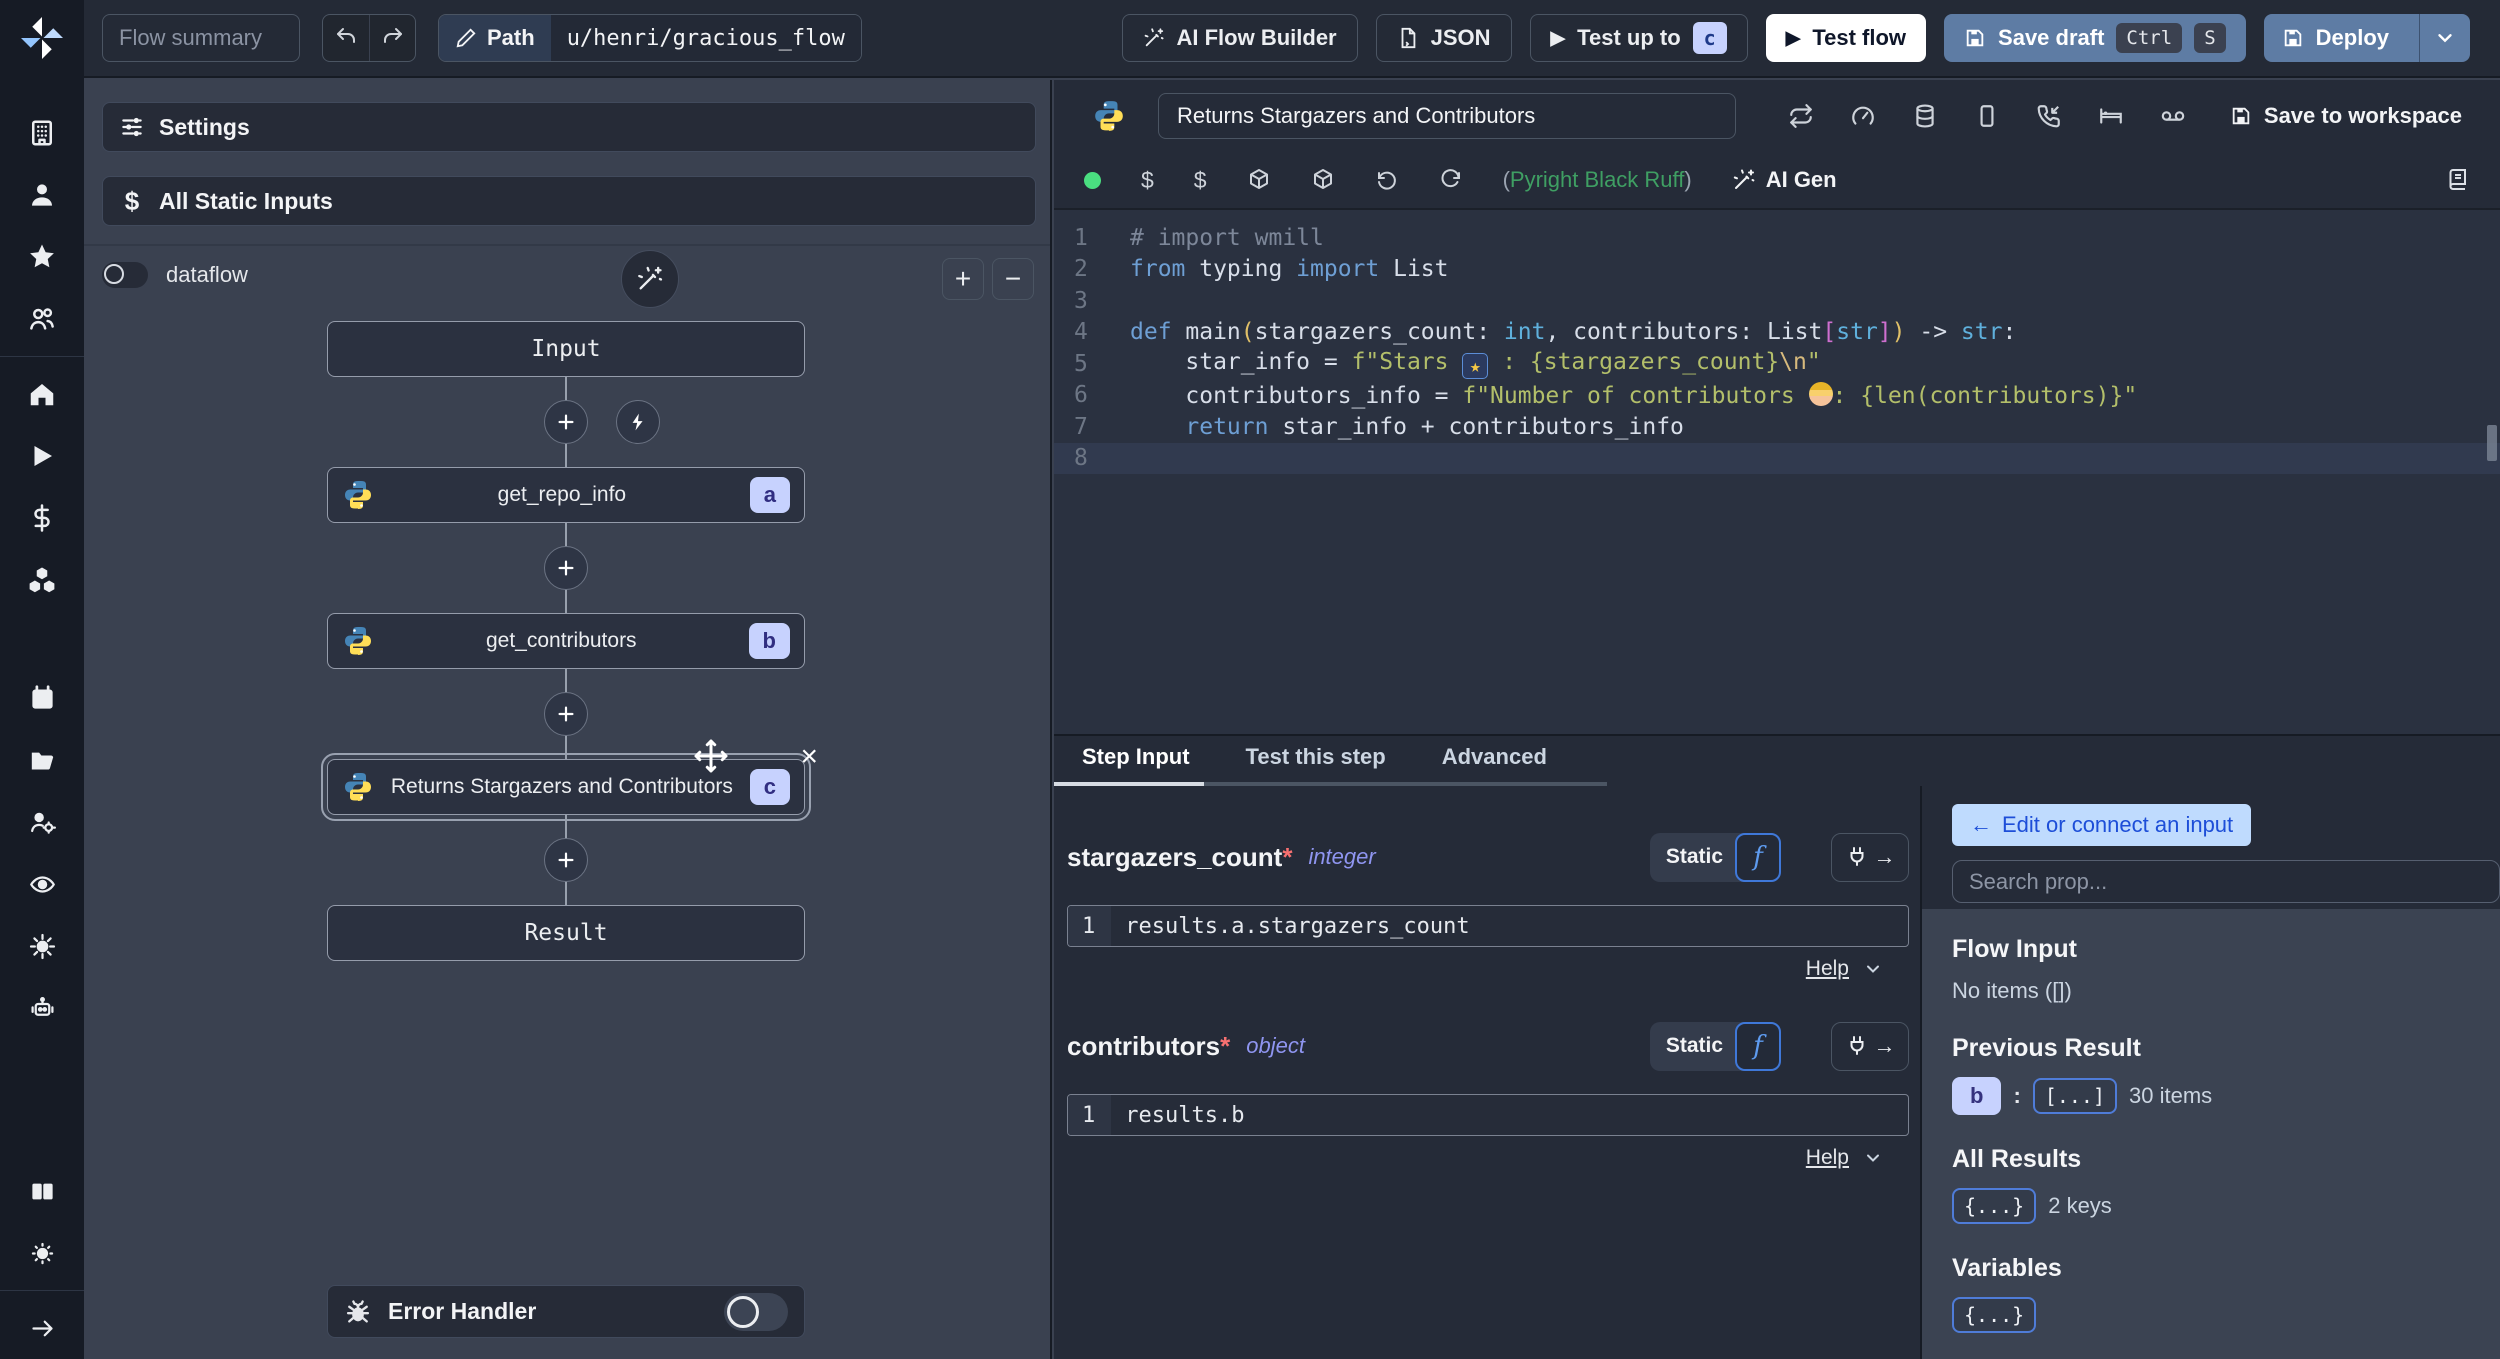  What do you see at coordinates (42, 133) in the screenshot?
I see `workspace-icon` at bounding box center [42, 133].